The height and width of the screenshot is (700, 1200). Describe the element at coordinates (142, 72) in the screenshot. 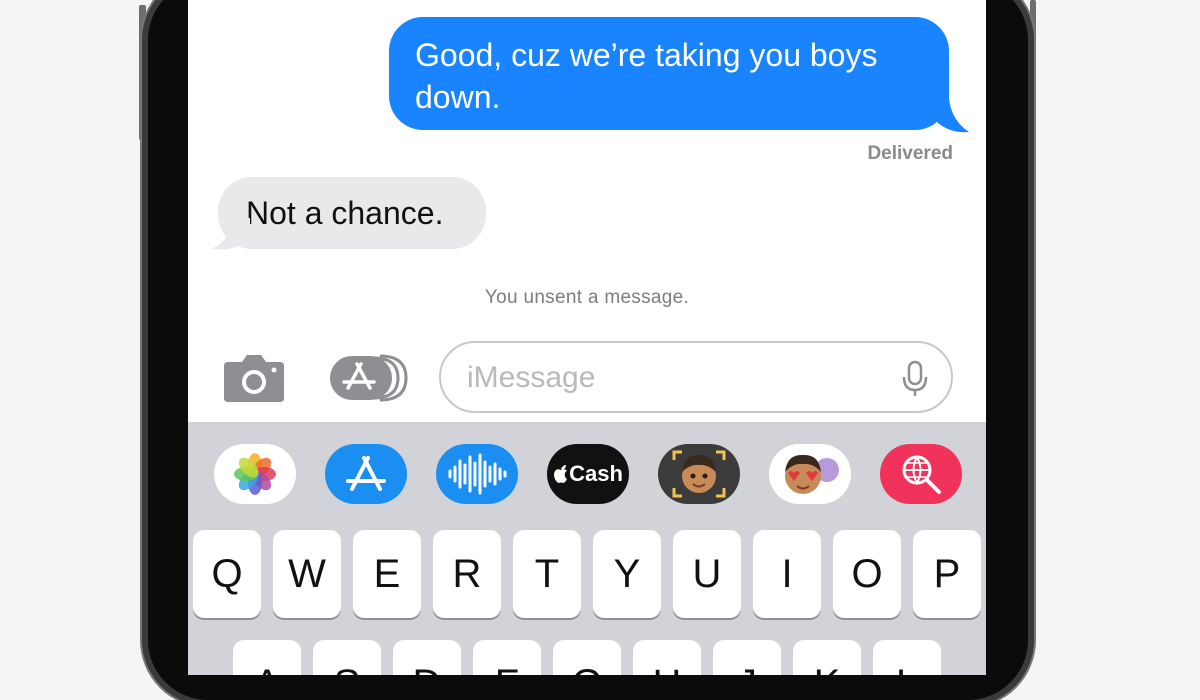

I see `side-button-left` at that location.